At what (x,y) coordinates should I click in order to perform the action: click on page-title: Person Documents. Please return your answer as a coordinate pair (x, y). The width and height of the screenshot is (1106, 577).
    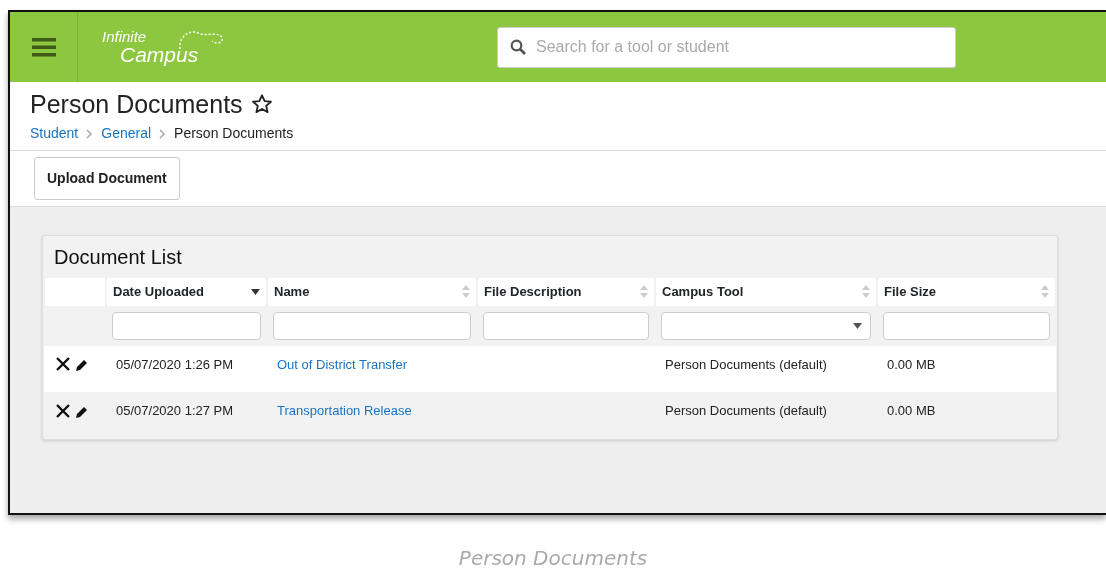
    Looking at the image, I should click on (136, 104).